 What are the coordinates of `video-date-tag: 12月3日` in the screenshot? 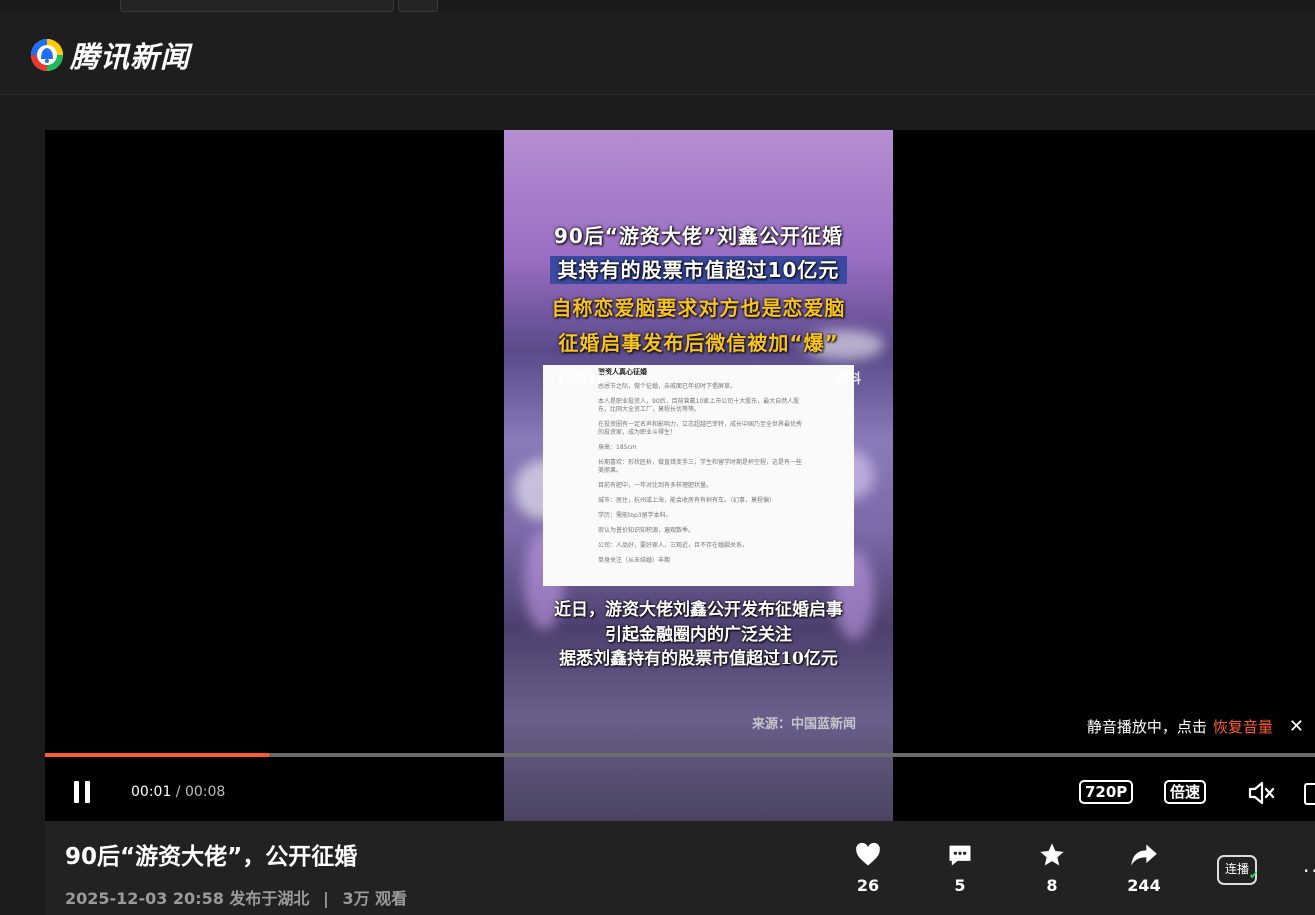 It's located at (583, 379).